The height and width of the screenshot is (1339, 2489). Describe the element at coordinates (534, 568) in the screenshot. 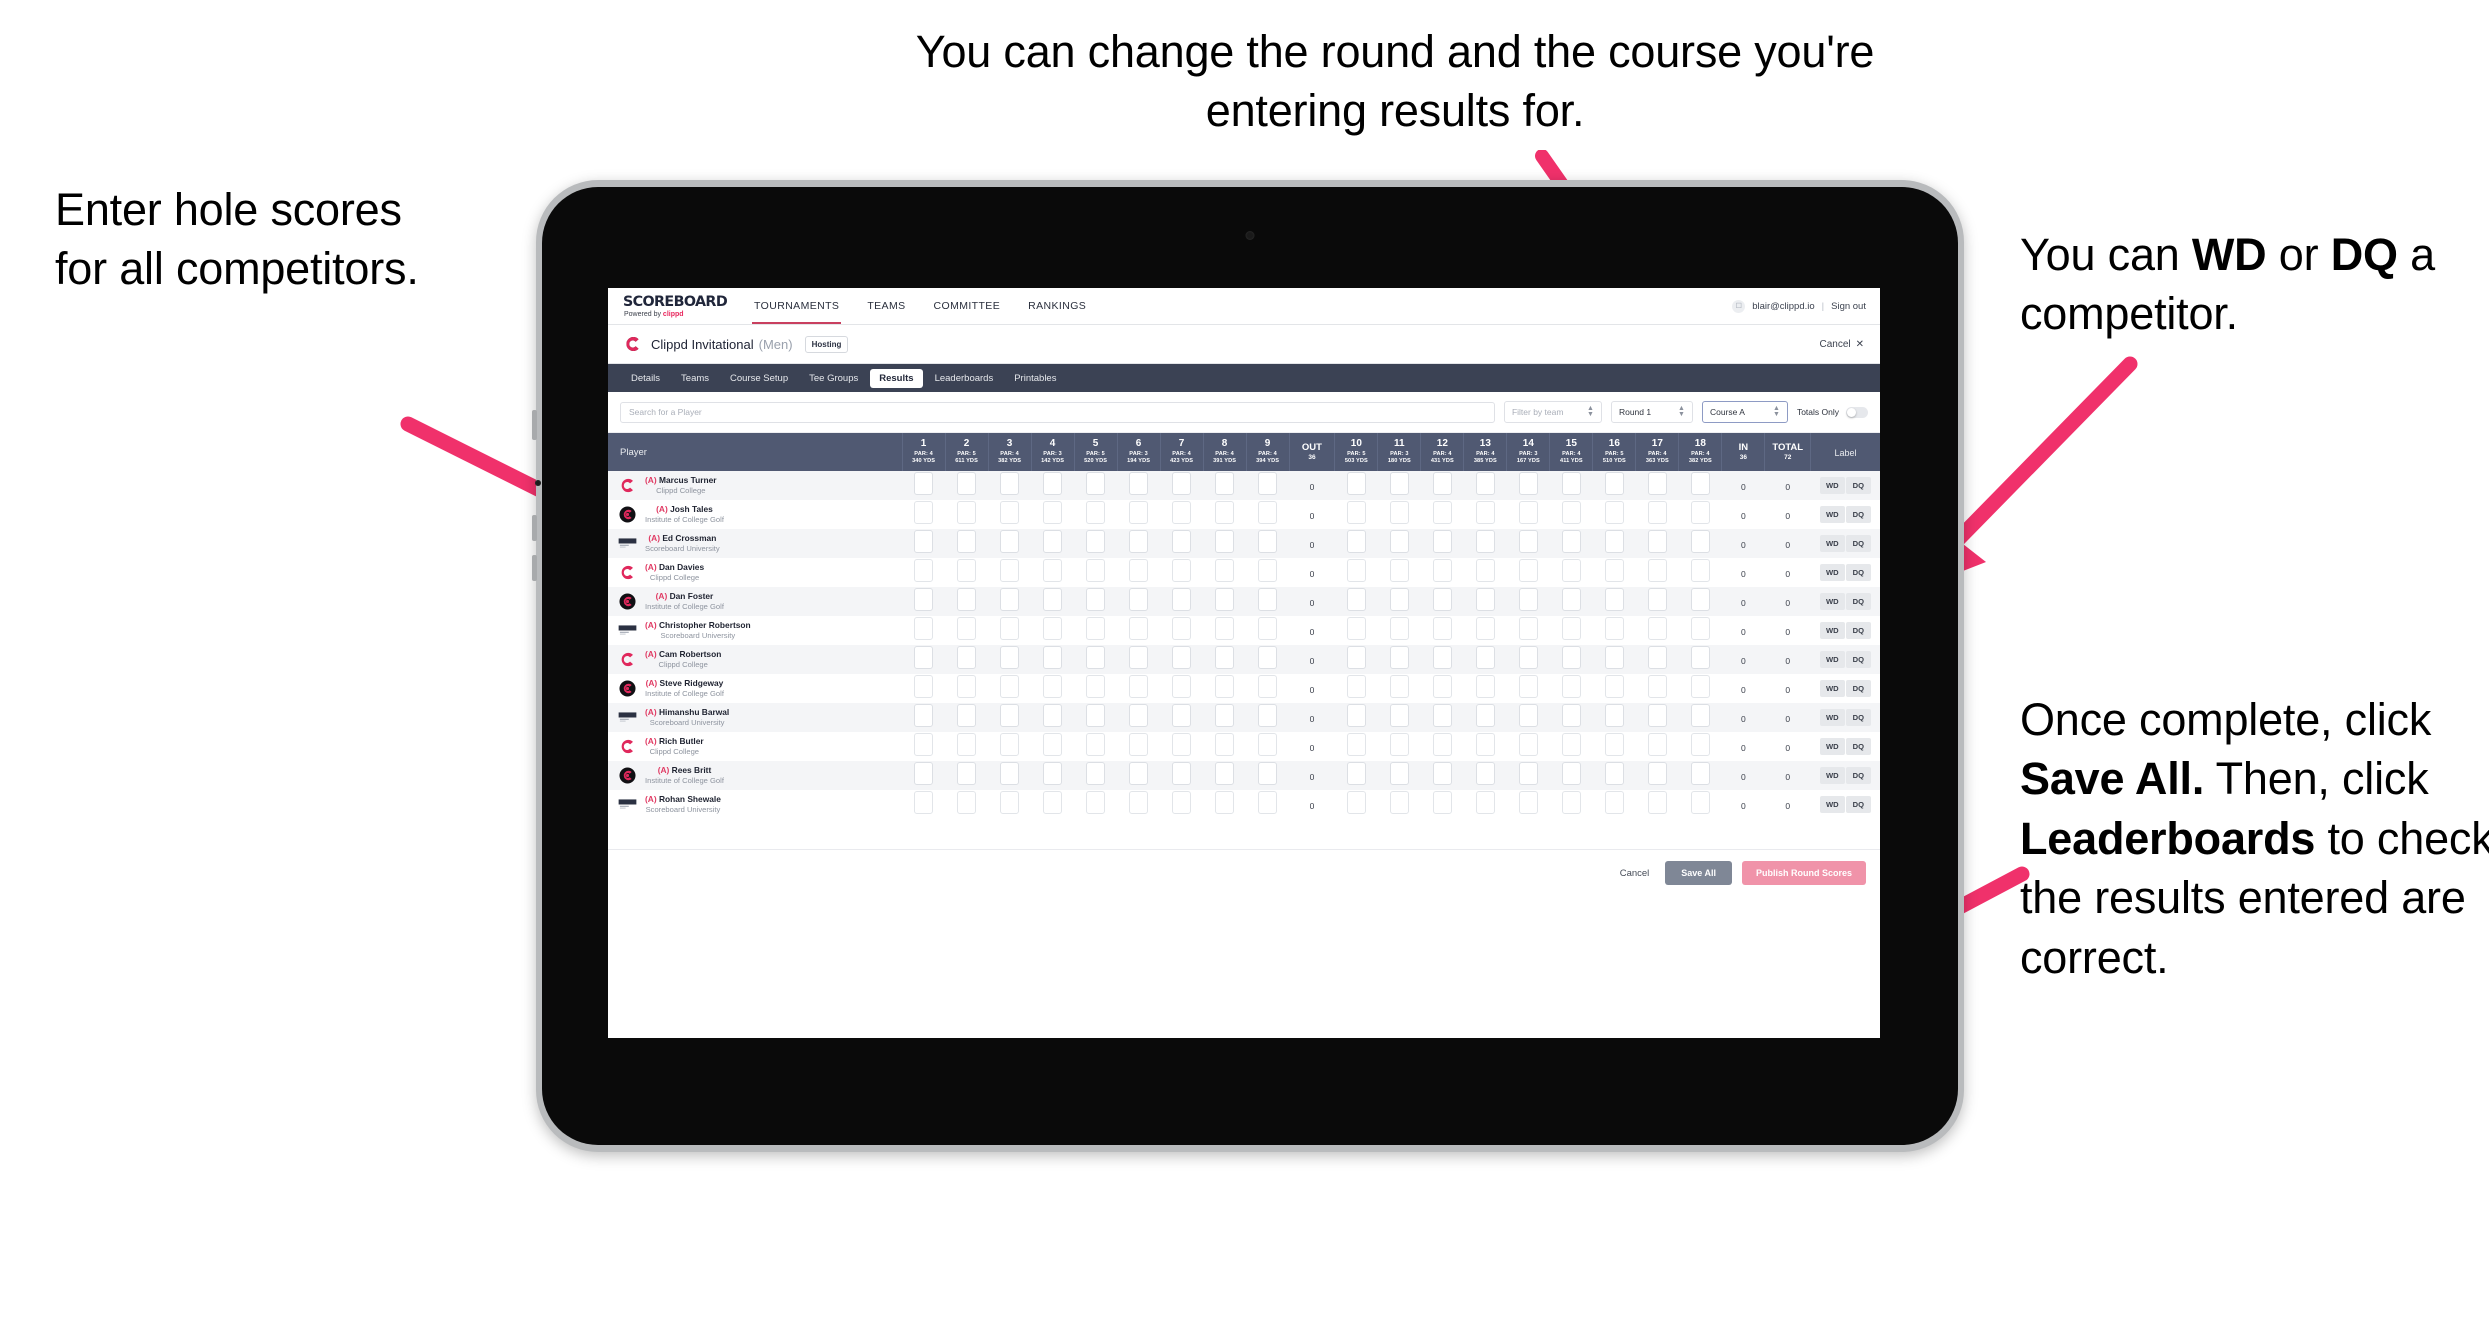

I see `volume-down-button` at that location.